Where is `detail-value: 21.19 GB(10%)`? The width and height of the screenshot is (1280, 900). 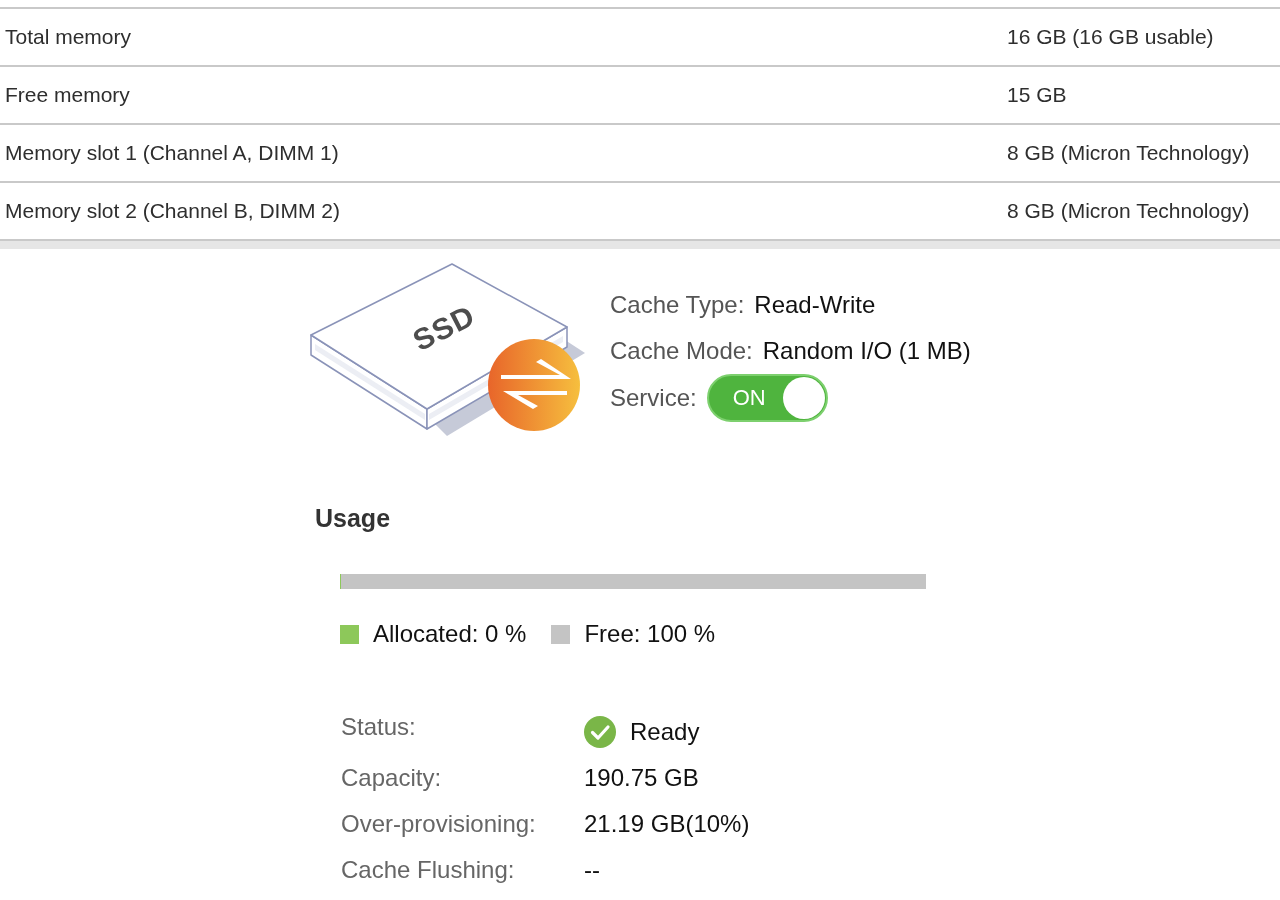 detail-value: 21.19 GB(10%) is located at coordinates (667, 824).